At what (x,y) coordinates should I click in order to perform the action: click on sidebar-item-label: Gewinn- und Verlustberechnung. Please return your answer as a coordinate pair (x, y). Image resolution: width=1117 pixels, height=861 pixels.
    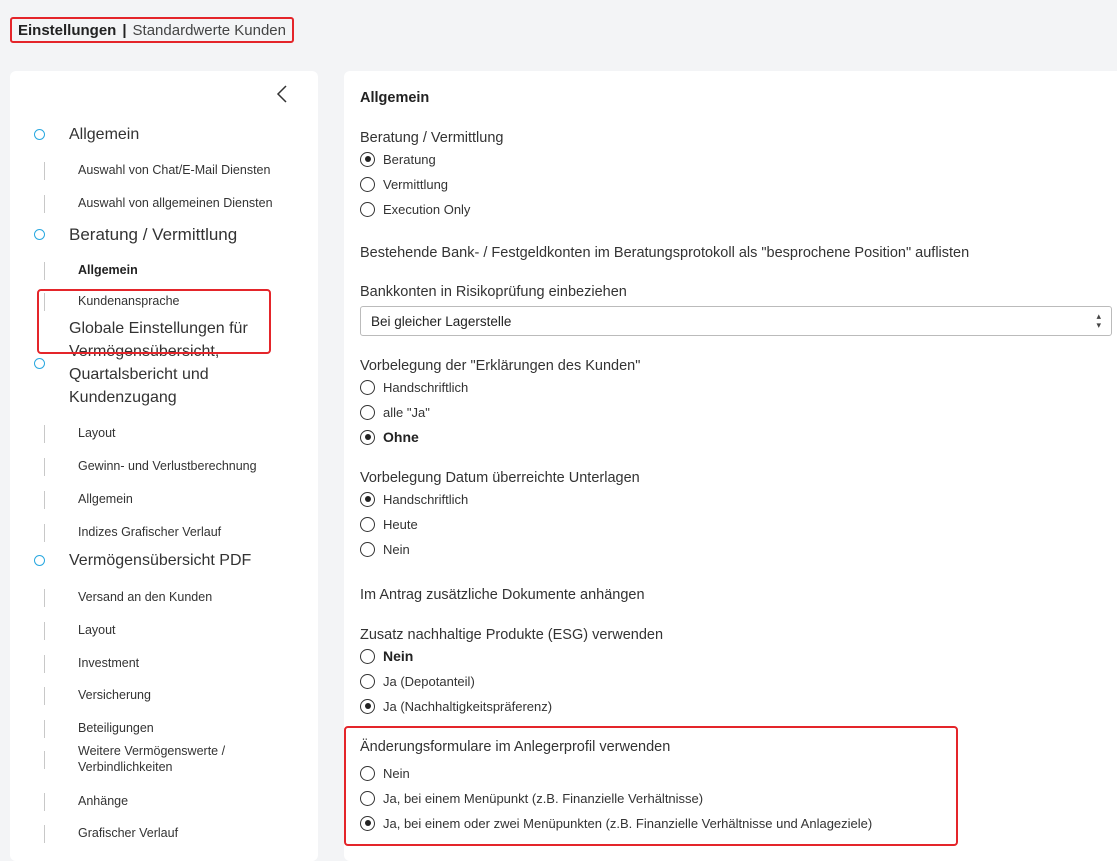
    Looking at the image, I should click on (167, 466).